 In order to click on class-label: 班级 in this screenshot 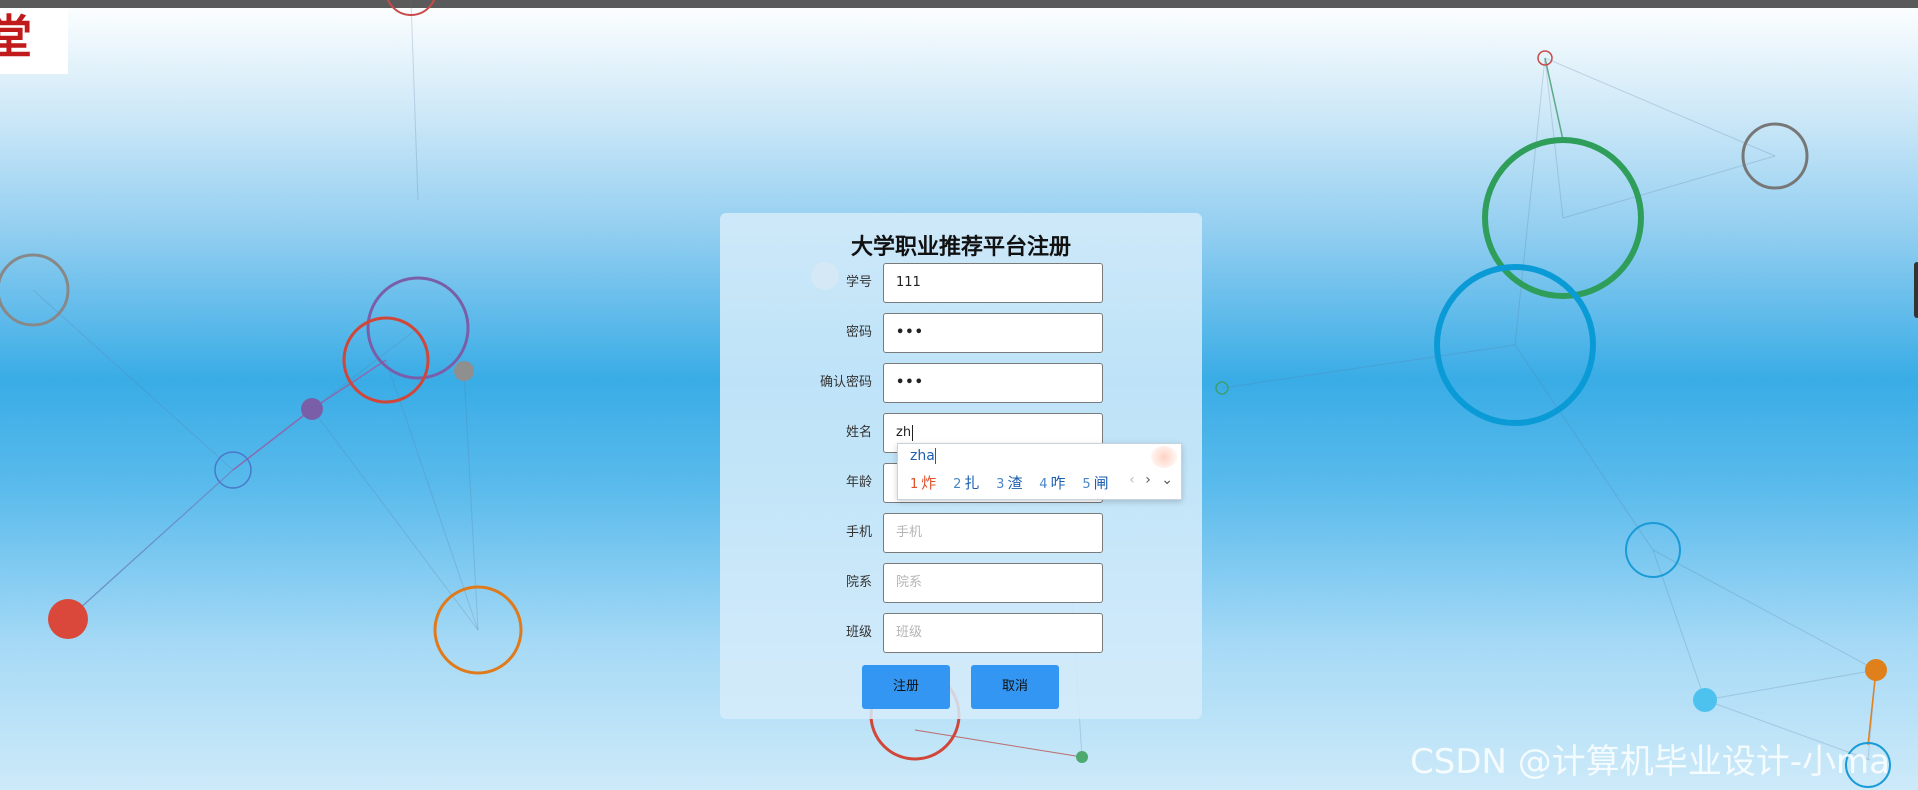, I will do `click(858, 632)`.